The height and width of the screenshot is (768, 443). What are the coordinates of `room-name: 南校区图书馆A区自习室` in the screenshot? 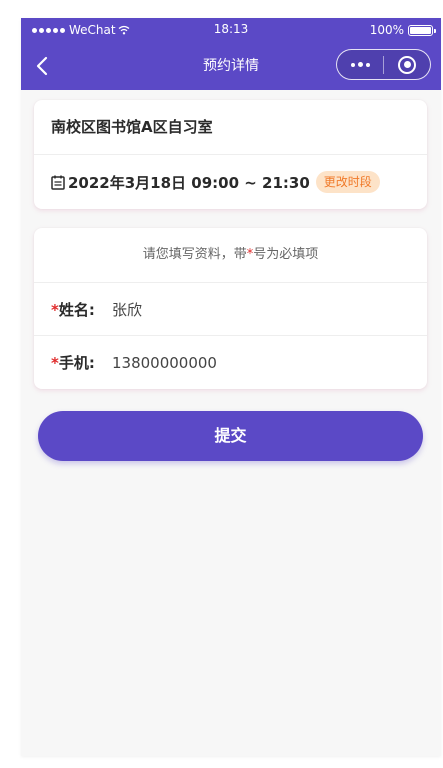 It's located at (230, 127).